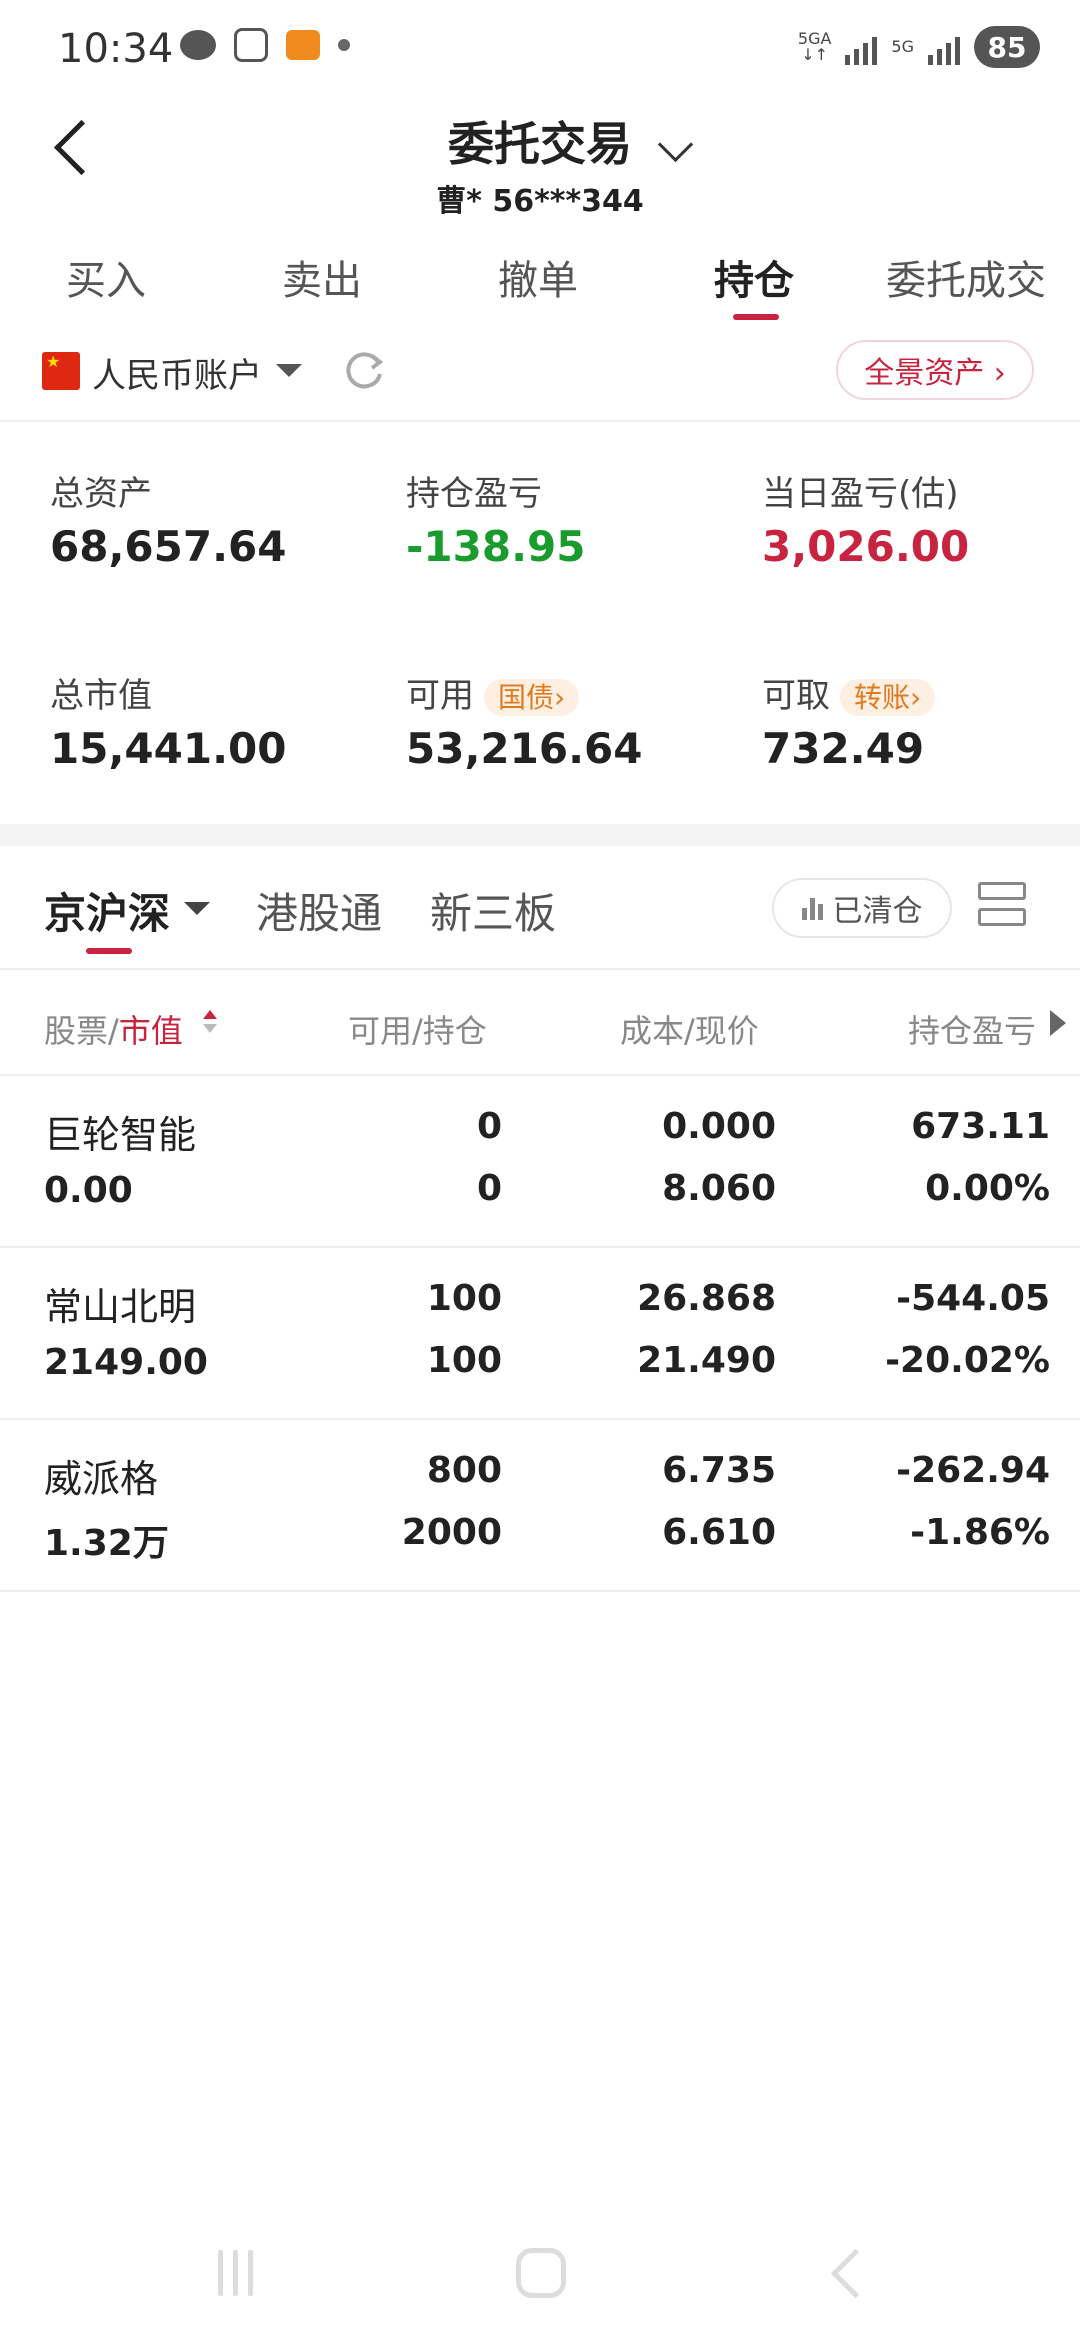 This screenshot has width=1080, height=2340. Describe the element at coordinates (966, 277) in the screenshot. I see `tab-orders: 委托成交` at that location.